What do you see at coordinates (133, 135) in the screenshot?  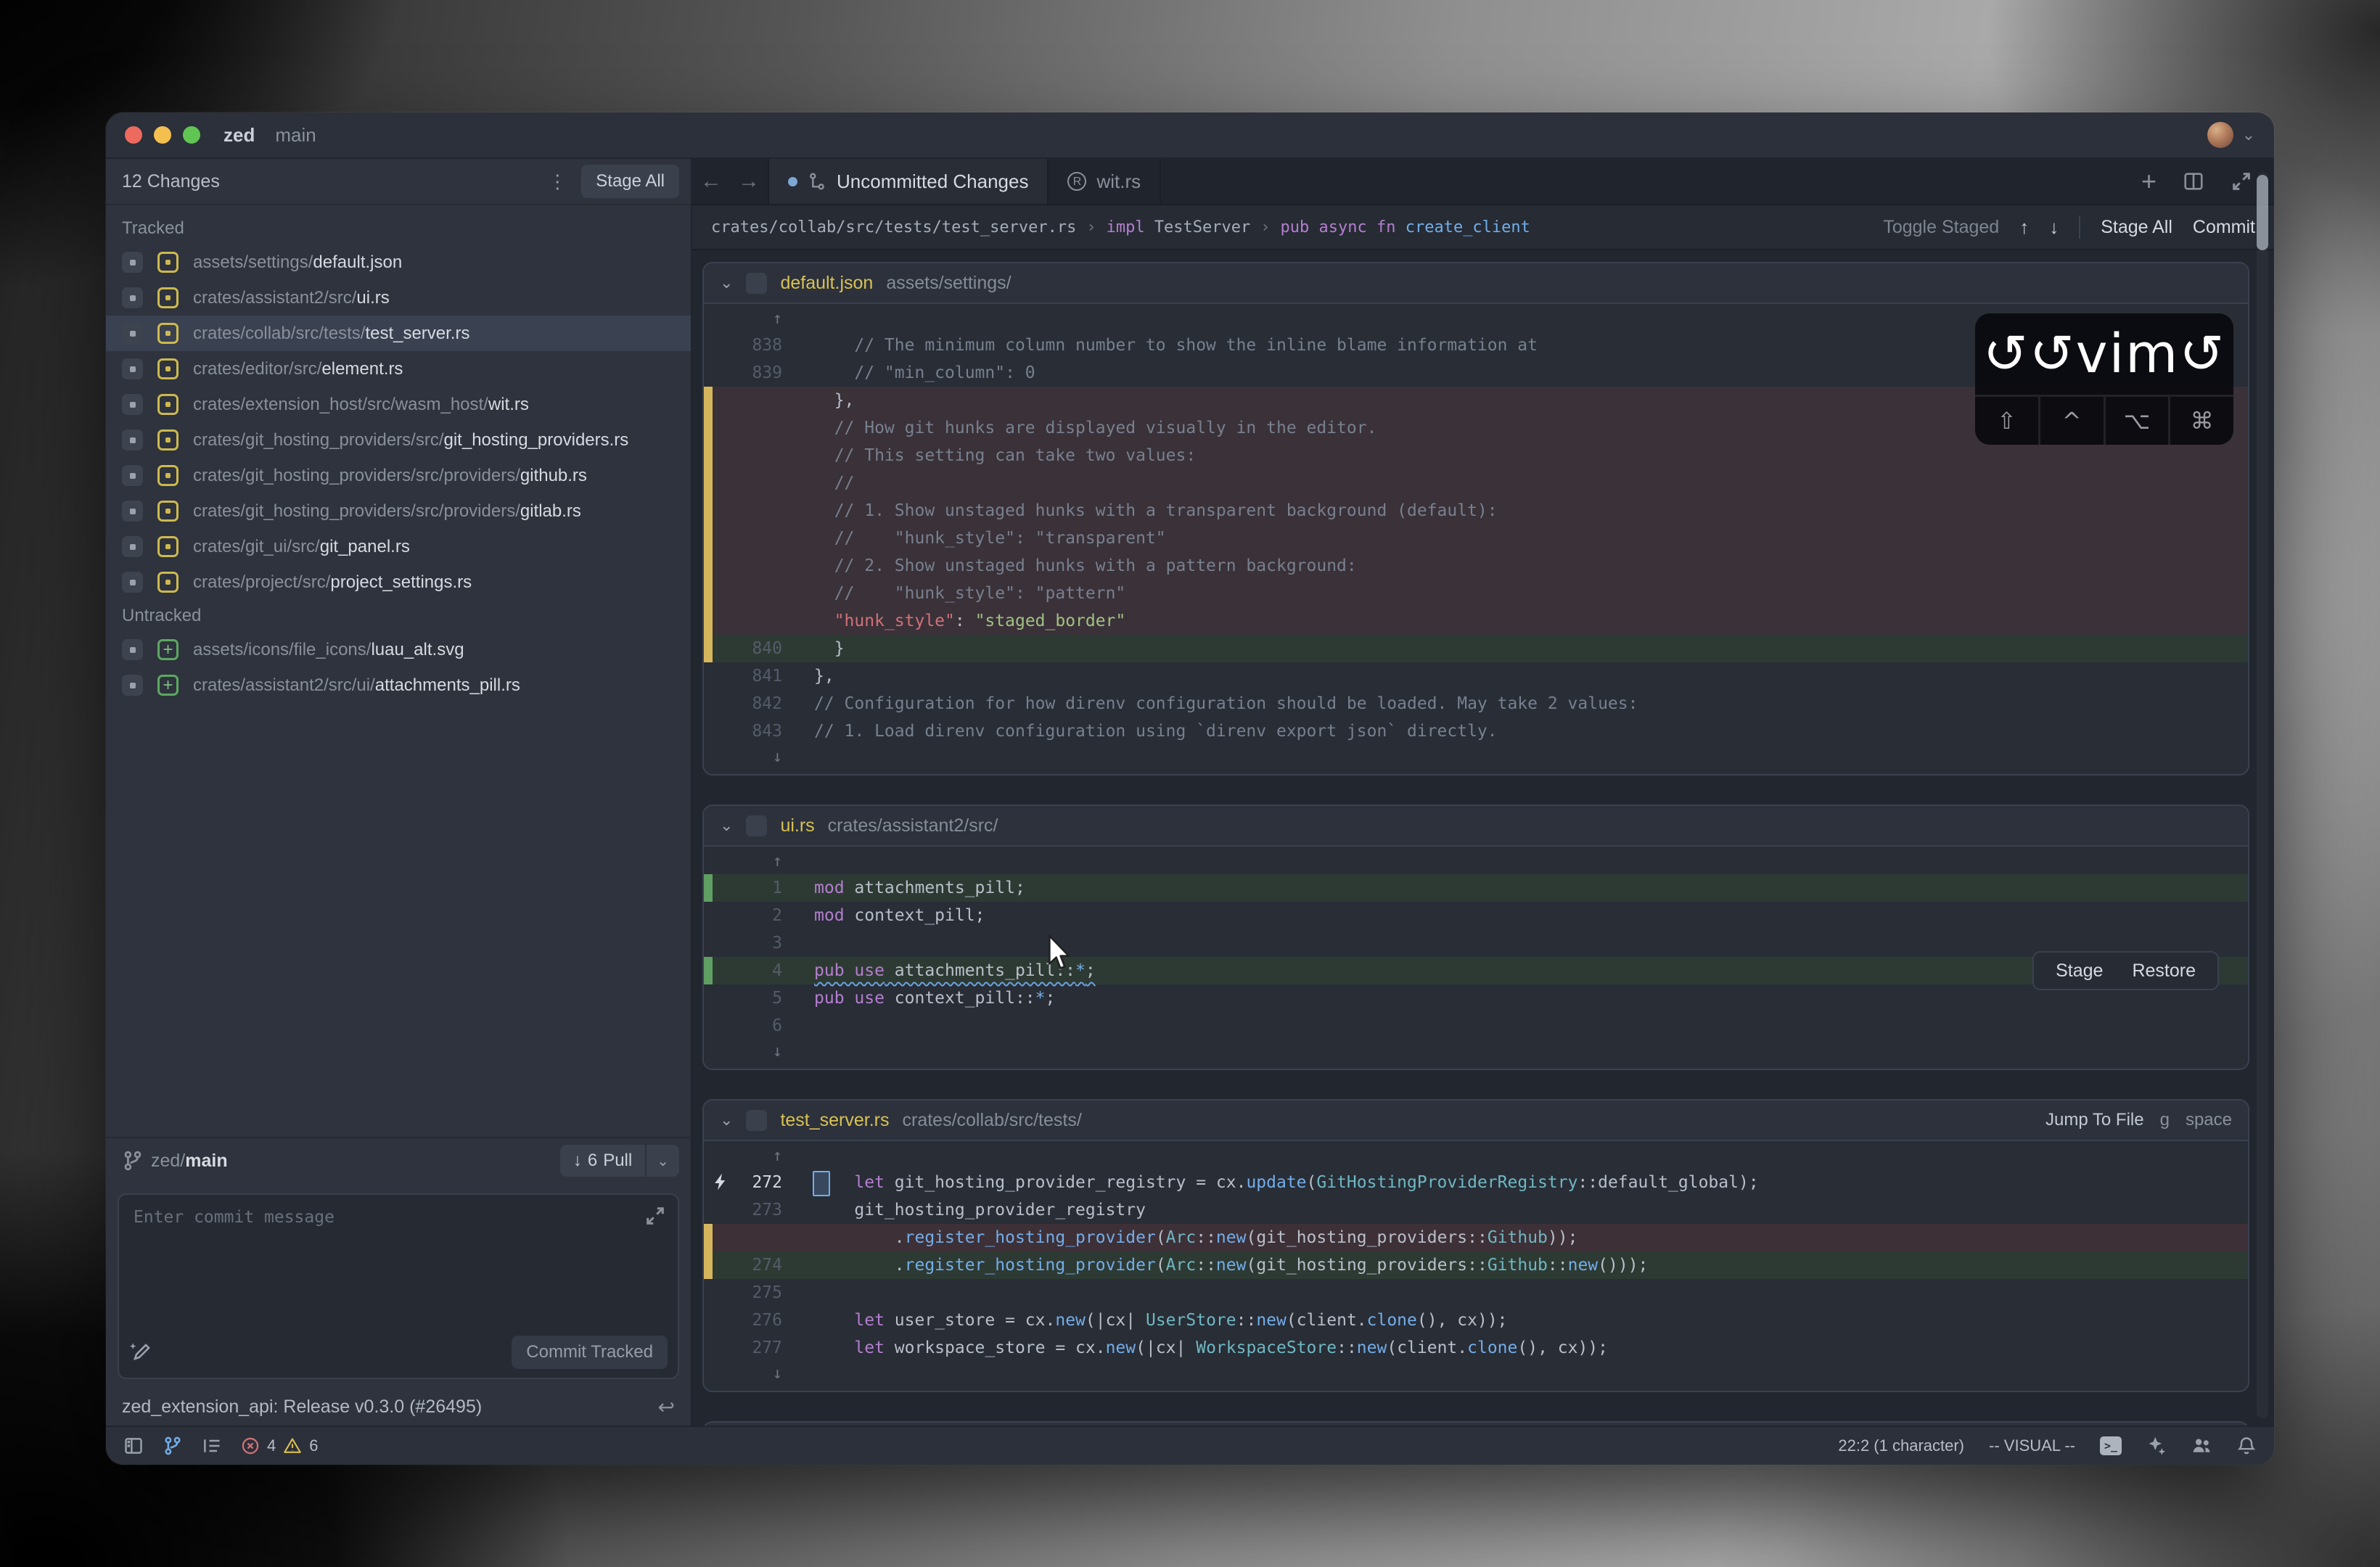 I see `close-button` at bounding box center [133, 135].